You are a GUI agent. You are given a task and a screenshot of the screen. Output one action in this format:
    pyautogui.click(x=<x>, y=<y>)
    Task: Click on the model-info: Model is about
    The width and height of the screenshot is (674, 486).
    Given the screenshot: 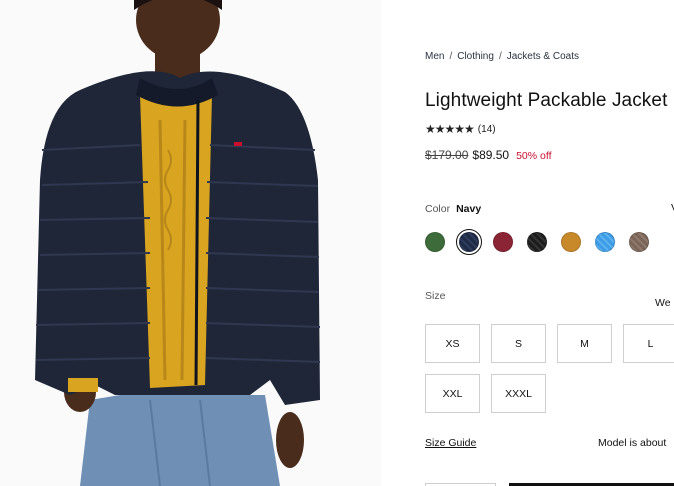 What is the action you would take?
    pyautogui.click(x=632, y=443)
    